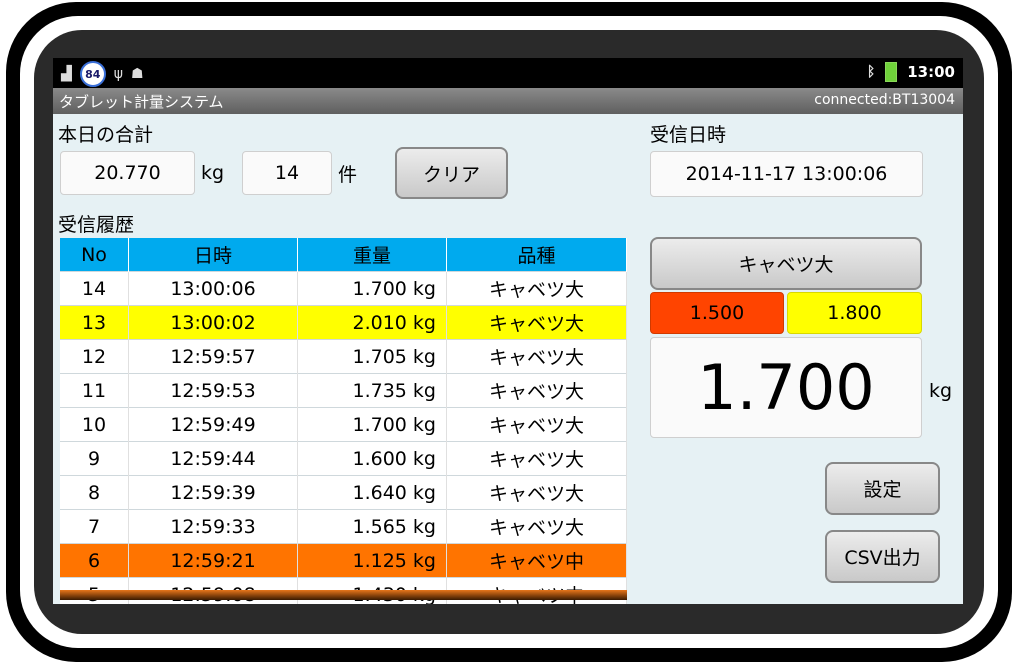  I want to click on bluetooth-icon: ᛒ, so click(871, 72).